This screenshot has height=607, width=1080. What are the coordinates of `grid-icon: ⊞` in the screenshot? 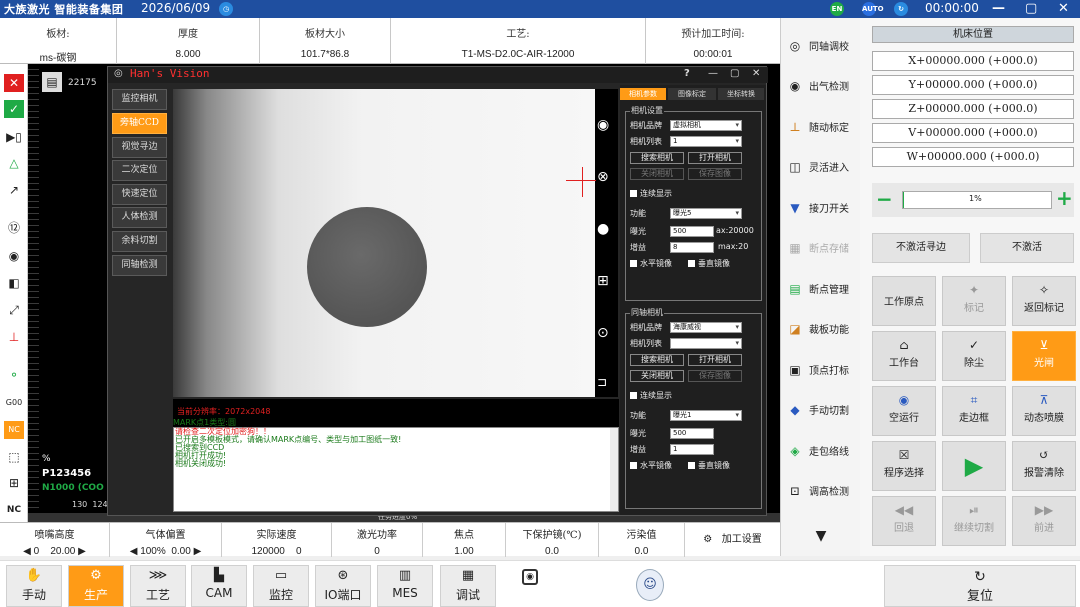 It's located at (14, 483).